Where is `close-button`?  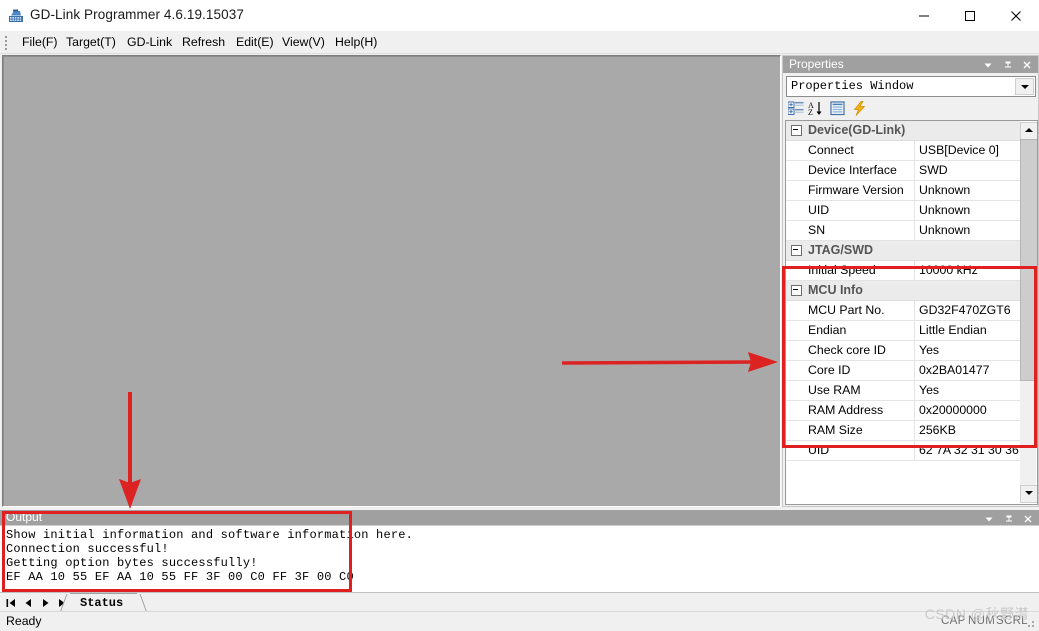 close-button is located at coordinates (1016, 15).